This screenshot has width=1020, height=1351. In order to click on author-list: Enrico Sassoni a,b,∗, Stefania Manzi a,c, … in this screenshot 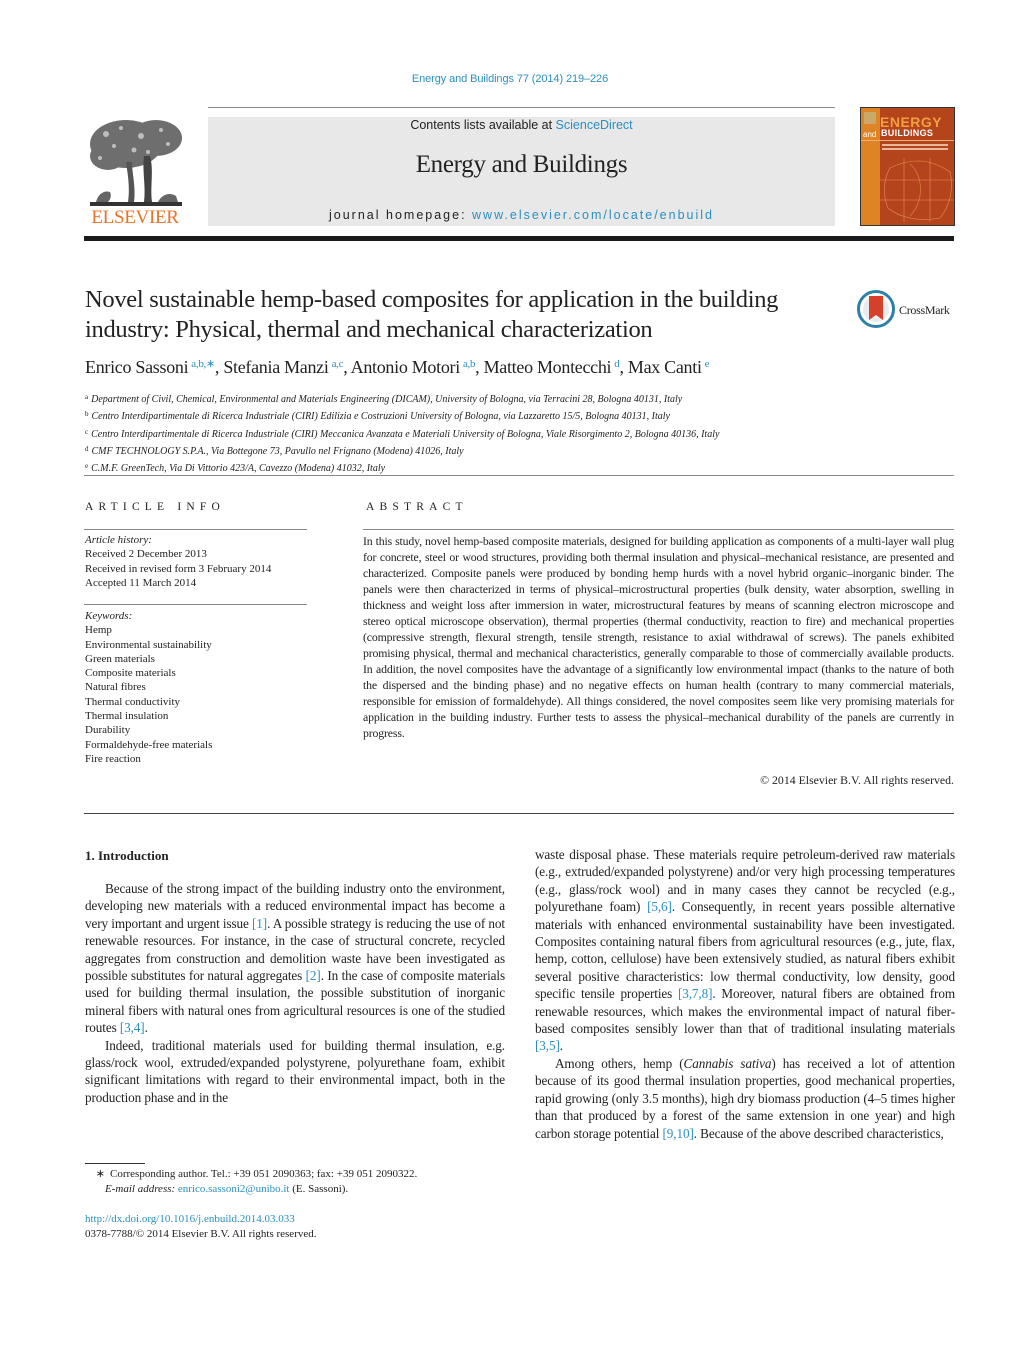, I will do `click(397, 367)`.